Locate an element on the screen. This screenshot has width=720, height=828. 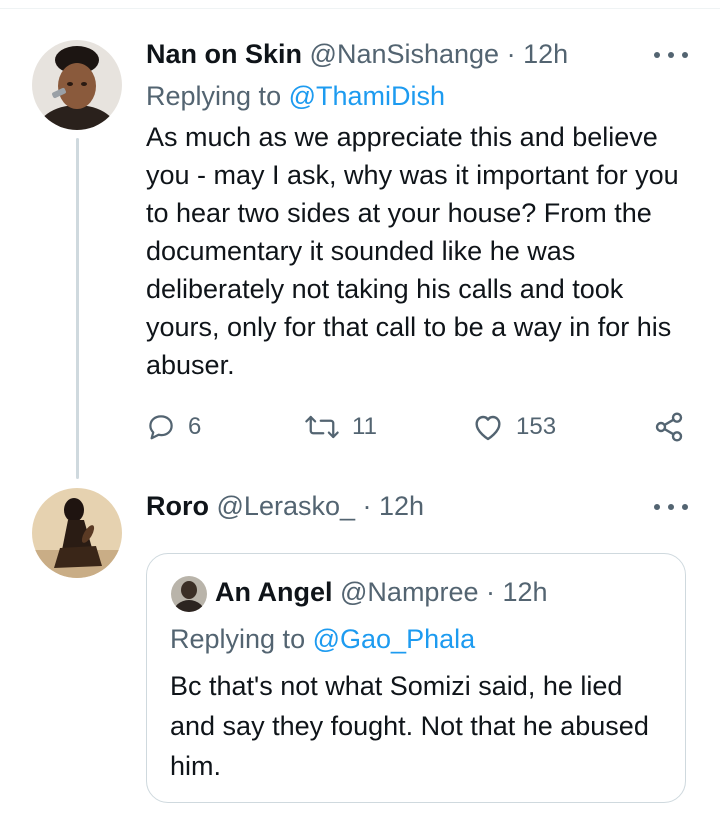
tweet1-replying-to-link: @ThamiDish is located at coordinates (367, 96).